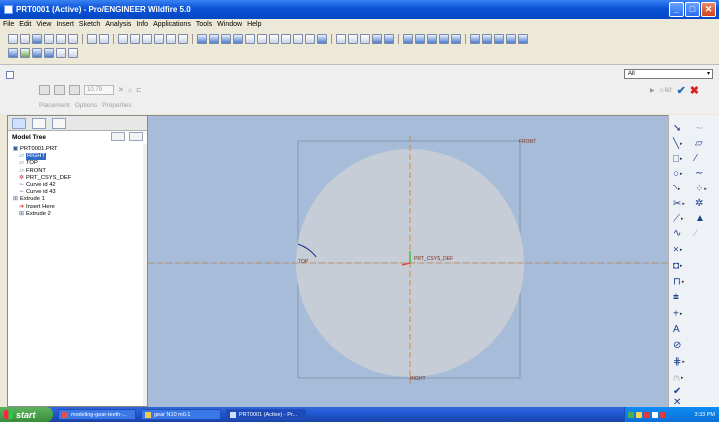 Image resolution: width=719 pixels, height=422 pixels. I want to click on undo-icon, so click(92, 39).